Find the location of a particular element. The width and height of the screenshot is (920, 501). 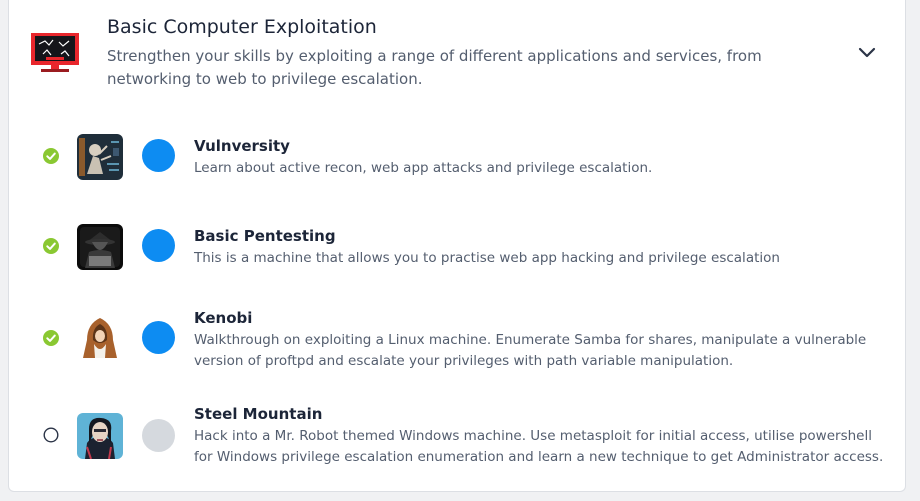

room-title: Steel Mountain is located at coordinates (258, 414).